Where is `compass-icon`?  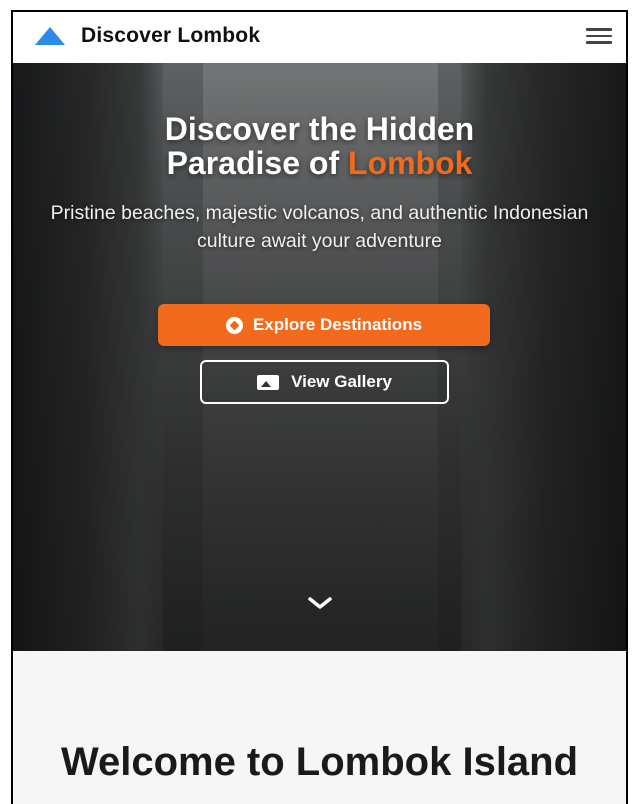 compass-icon is located at coordinates (234, 325).